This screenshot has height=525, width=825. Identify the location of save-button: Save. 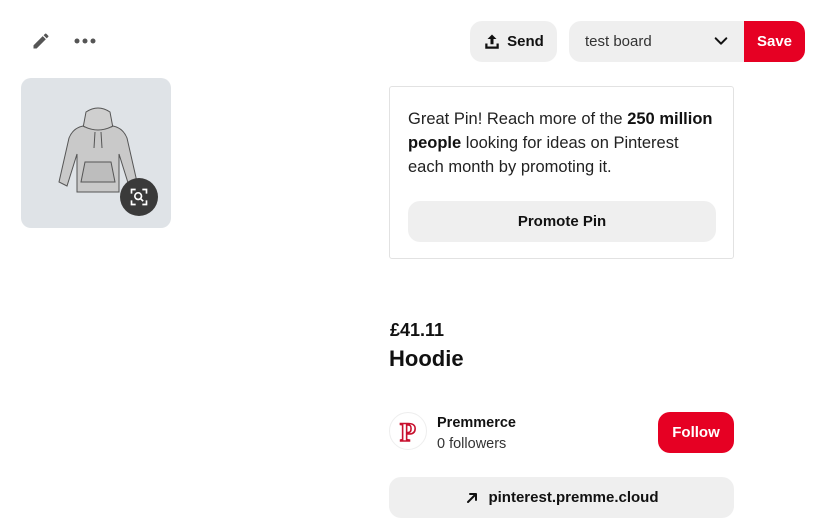
(774, 41).